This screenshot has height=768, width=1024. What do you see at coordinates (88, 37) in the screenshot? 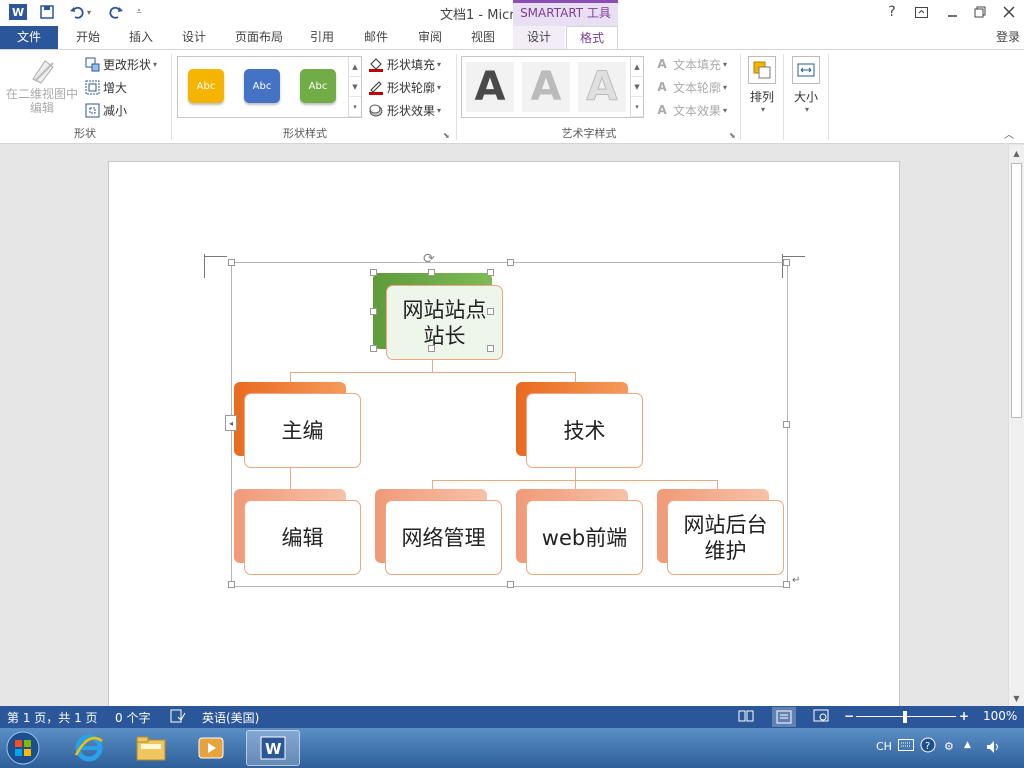
I see `tab-home: 开始` at bounding box center [88, 37].